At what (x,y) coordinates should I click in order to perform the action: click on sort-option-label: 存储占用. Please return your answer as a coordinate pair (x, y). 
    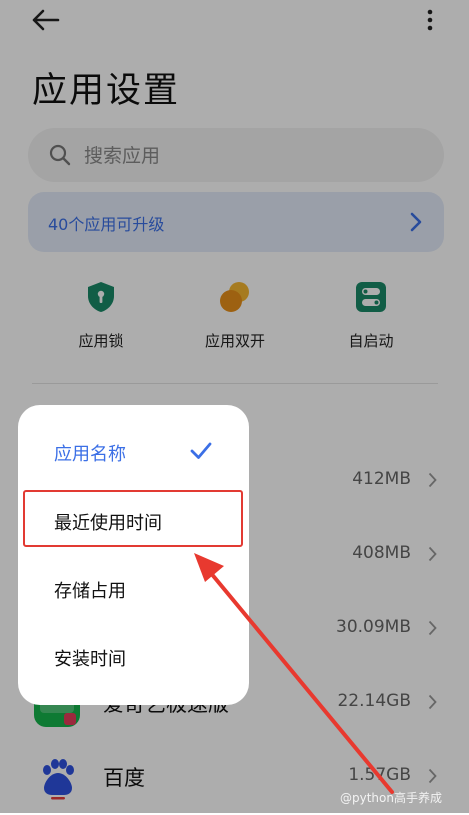
    Looking at the image, I should click on (90, 591).